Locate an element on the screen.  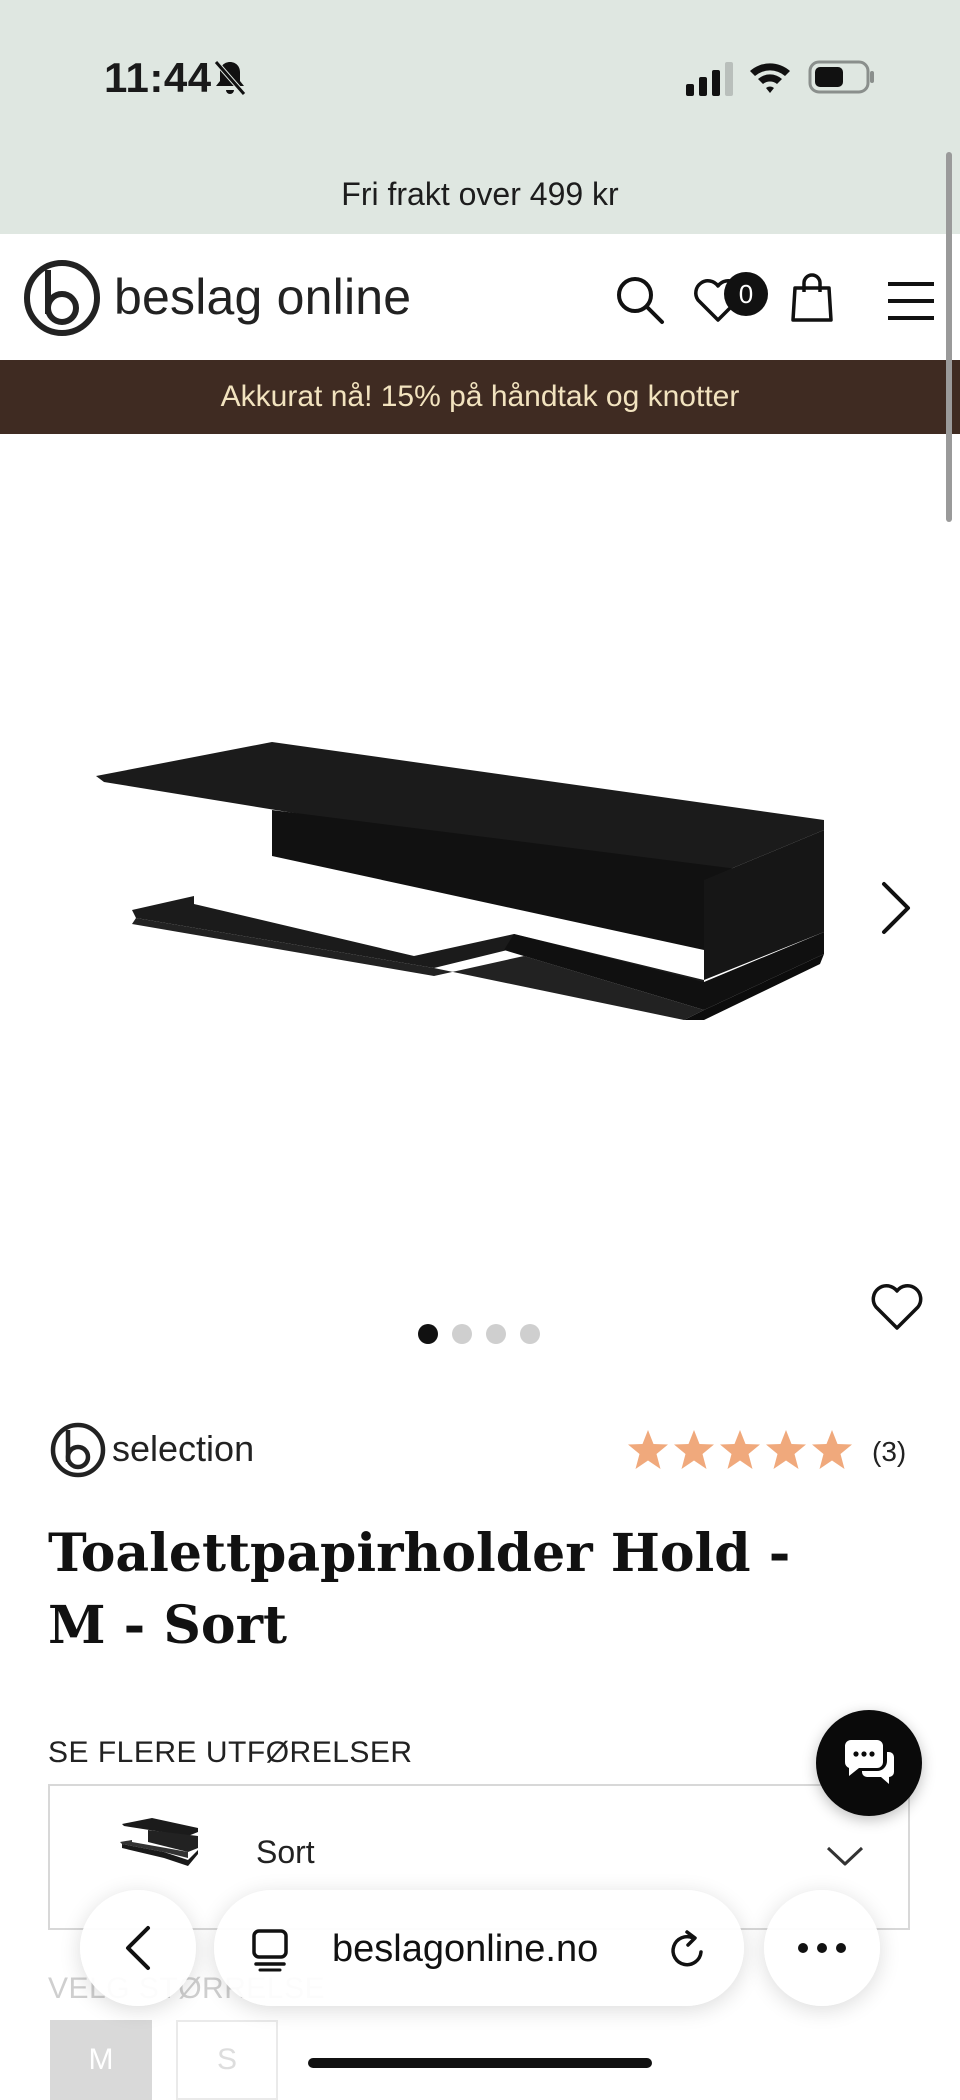
browser-url-text: beslagonline.no is located at coordinates (465, 1949).